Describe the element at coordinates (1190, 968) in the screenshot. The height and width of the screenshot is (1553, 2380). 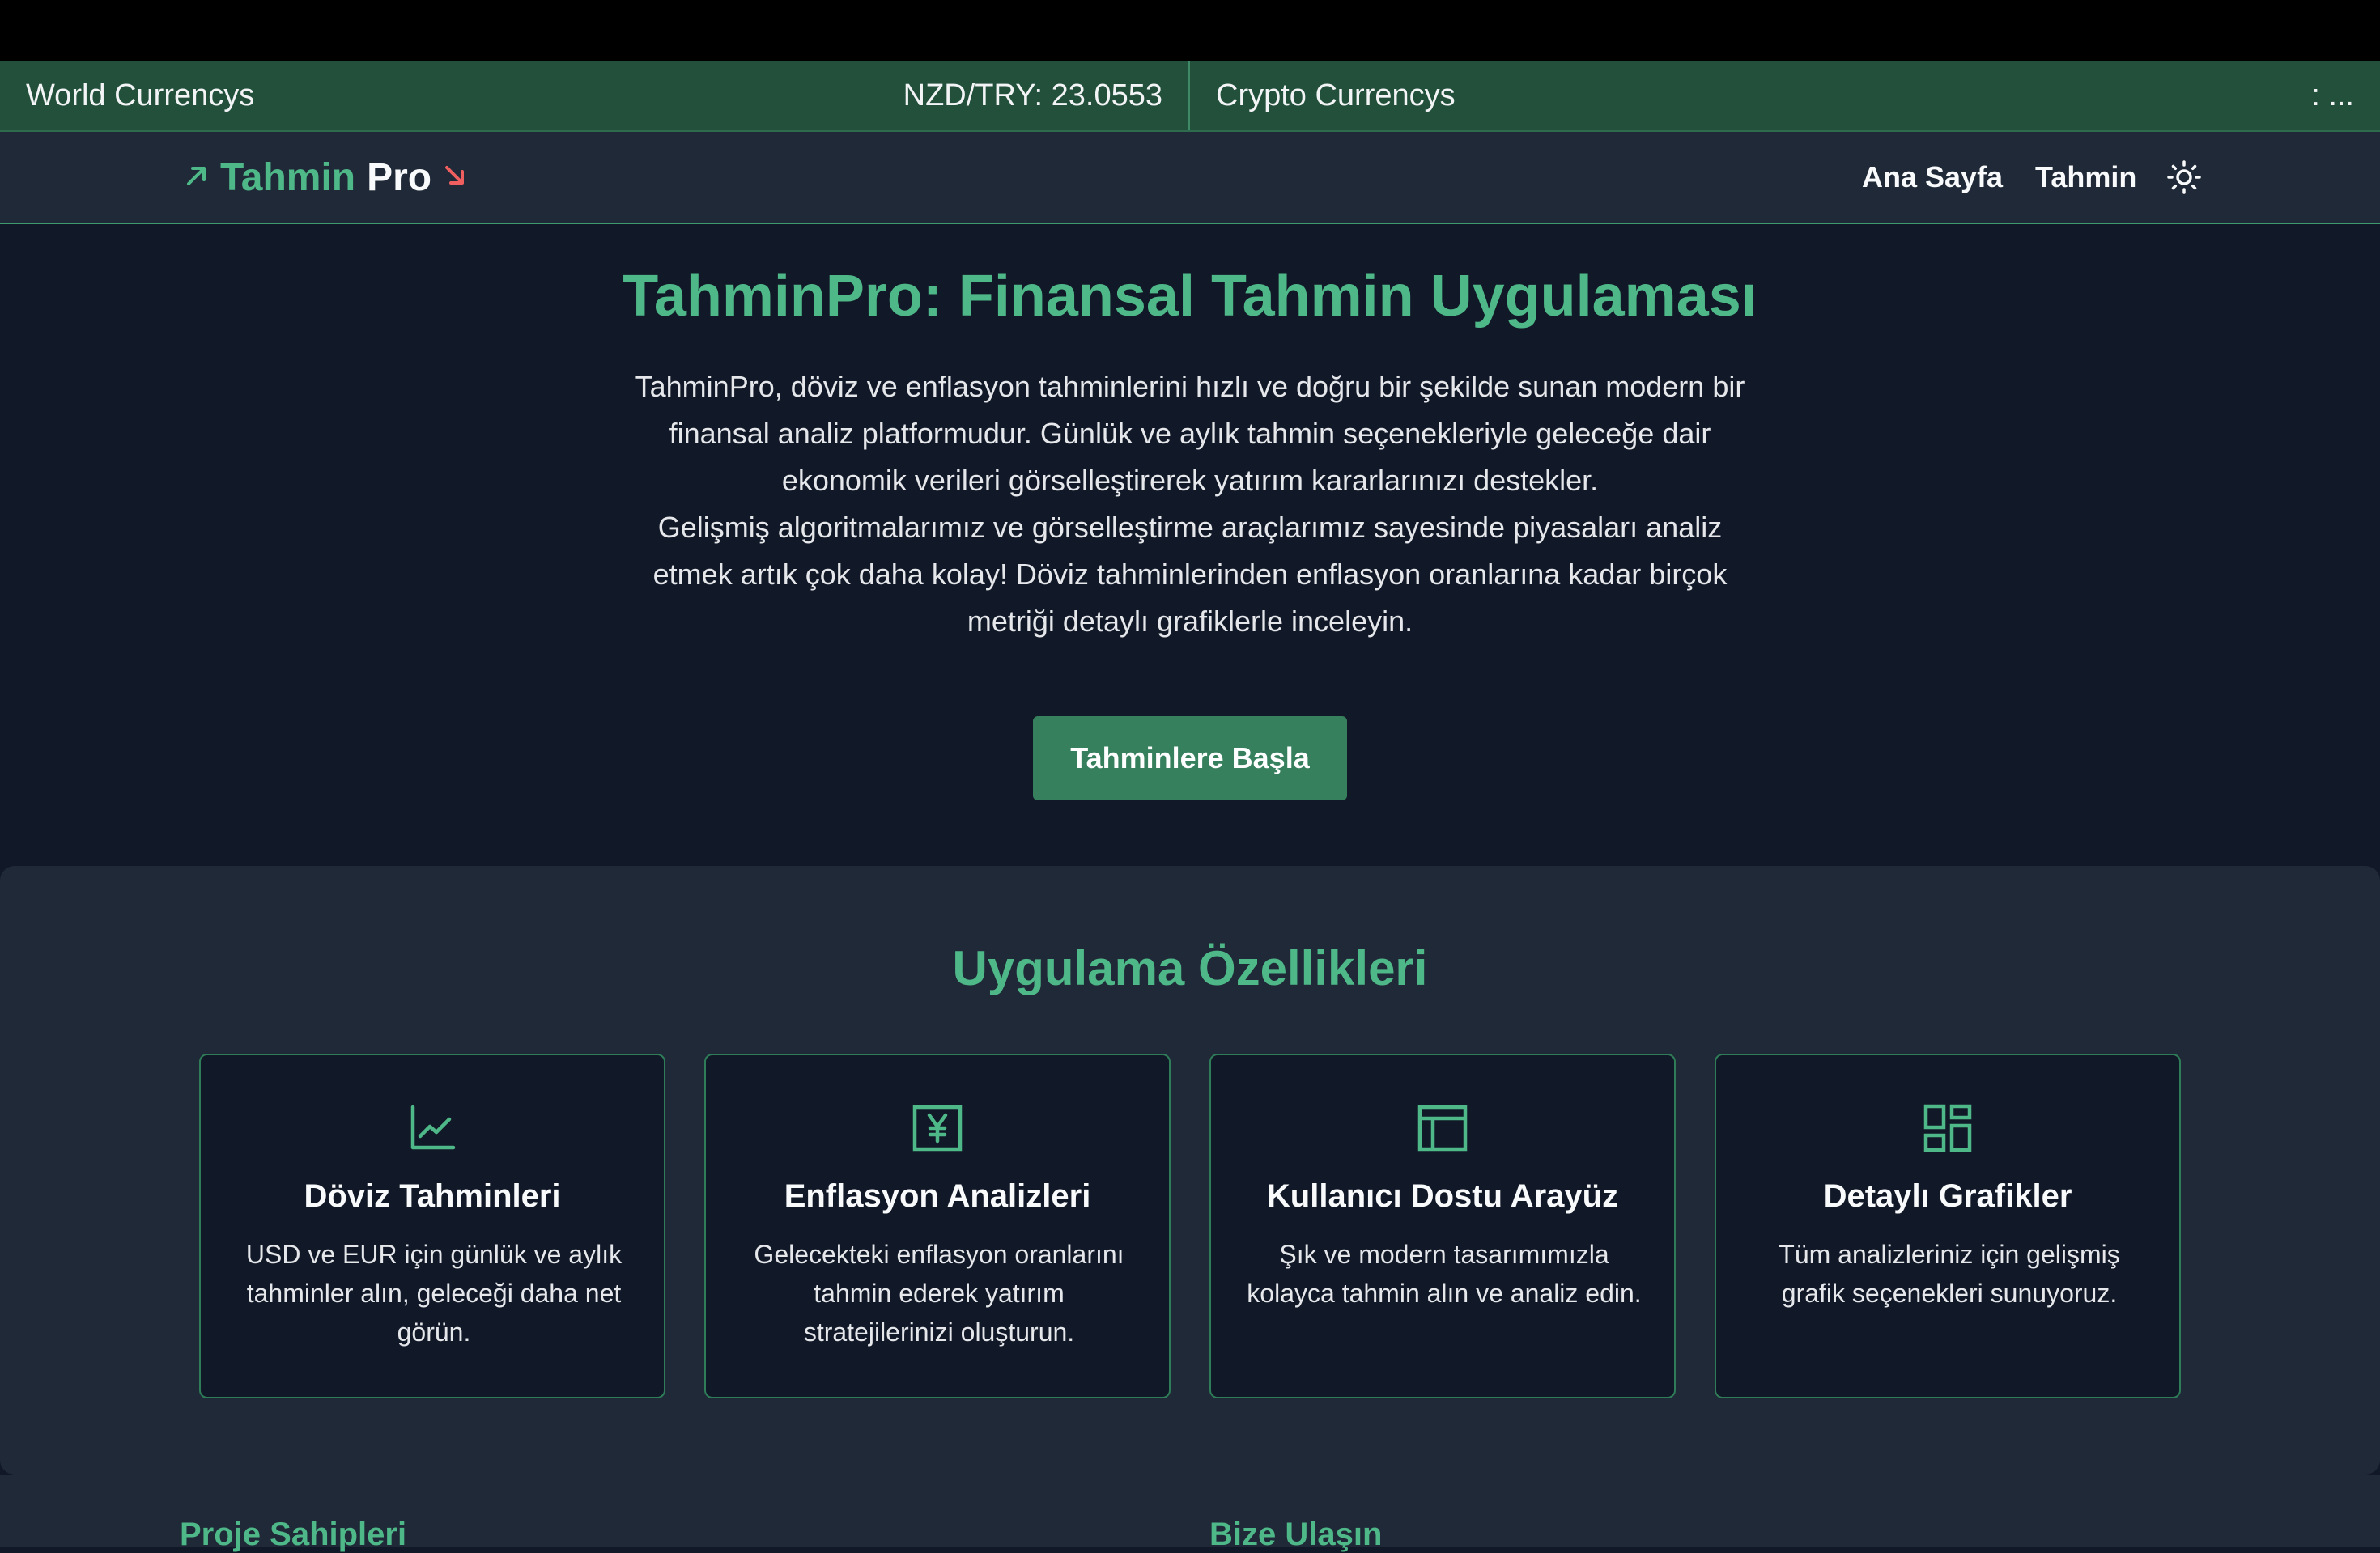
I see `features-title: Uygulama Özellikleri` at that location.